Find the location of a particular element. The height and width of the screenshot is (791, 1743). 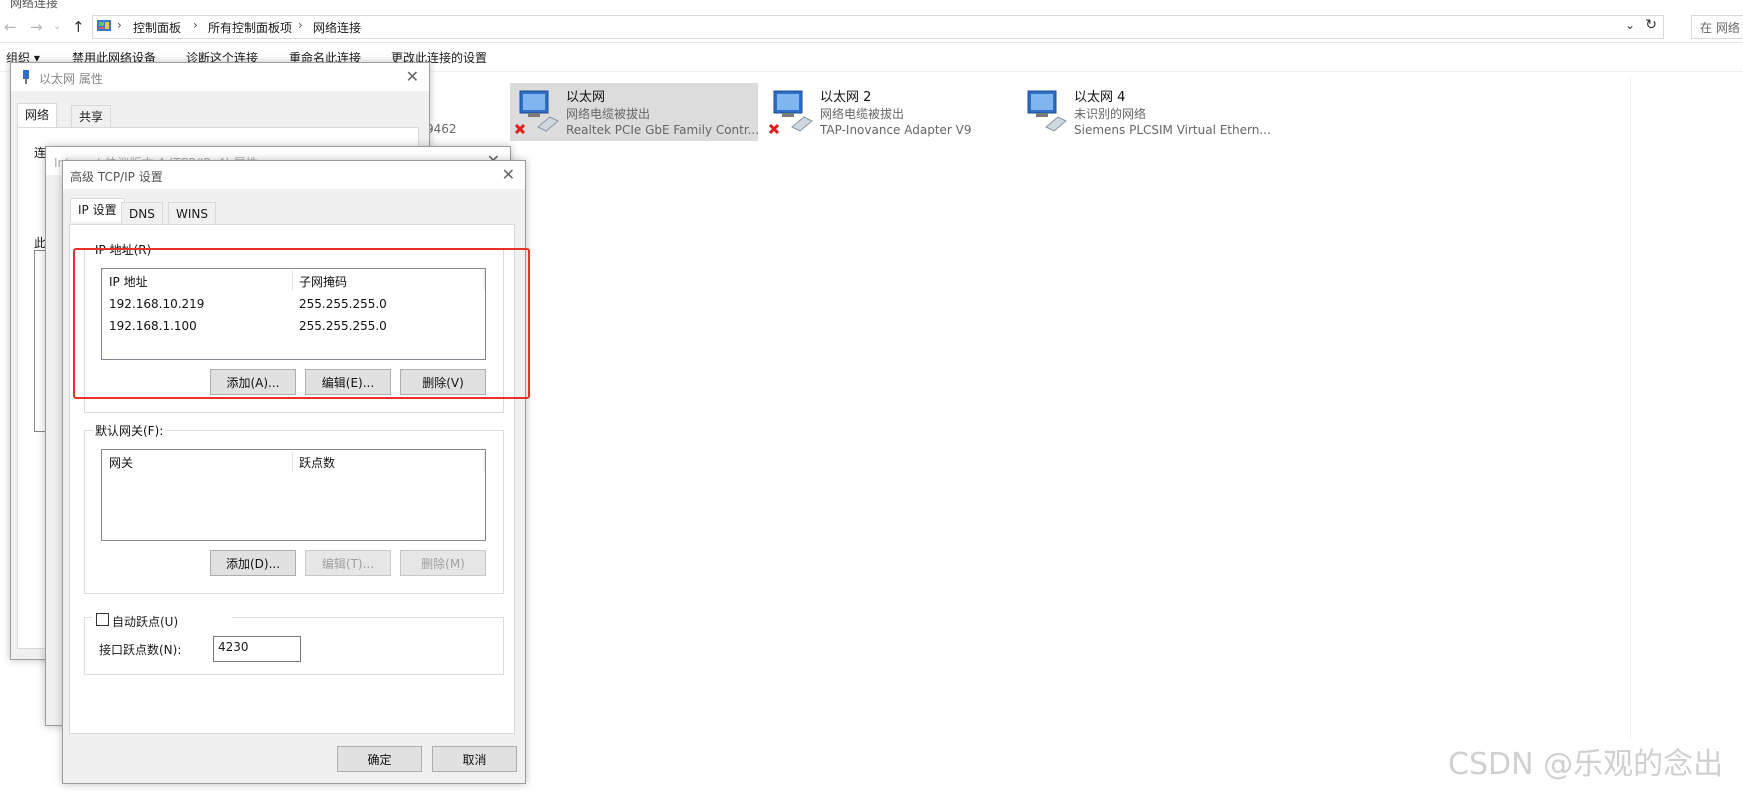

adapter-name: 以太网 4 is located at coordinates (1100, 97).